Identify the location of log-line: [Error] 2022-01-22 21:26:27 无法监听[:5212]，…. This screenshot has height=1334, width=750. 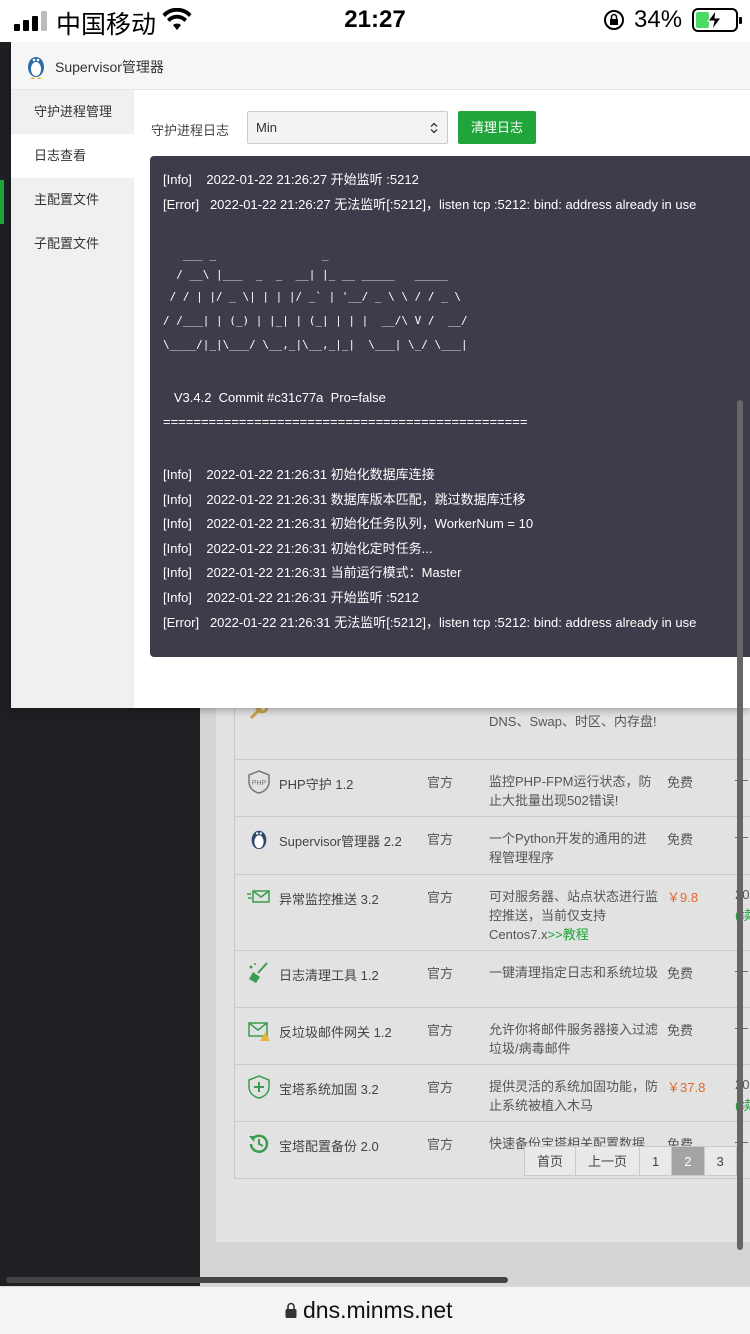
(430, 204).